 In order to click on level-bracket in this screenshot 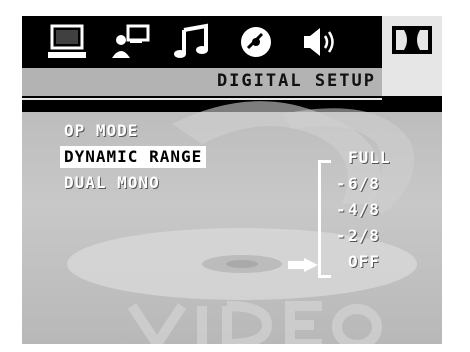, I will do `click(324, 219)`.